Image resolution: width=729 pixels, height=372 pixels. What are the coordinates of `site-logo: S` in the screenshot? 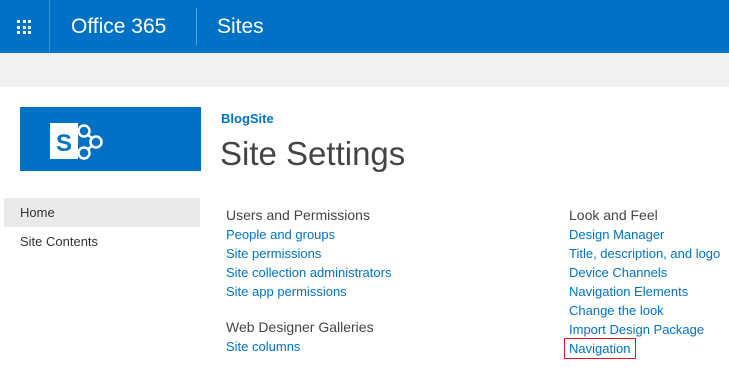 It's located at (110, 139).